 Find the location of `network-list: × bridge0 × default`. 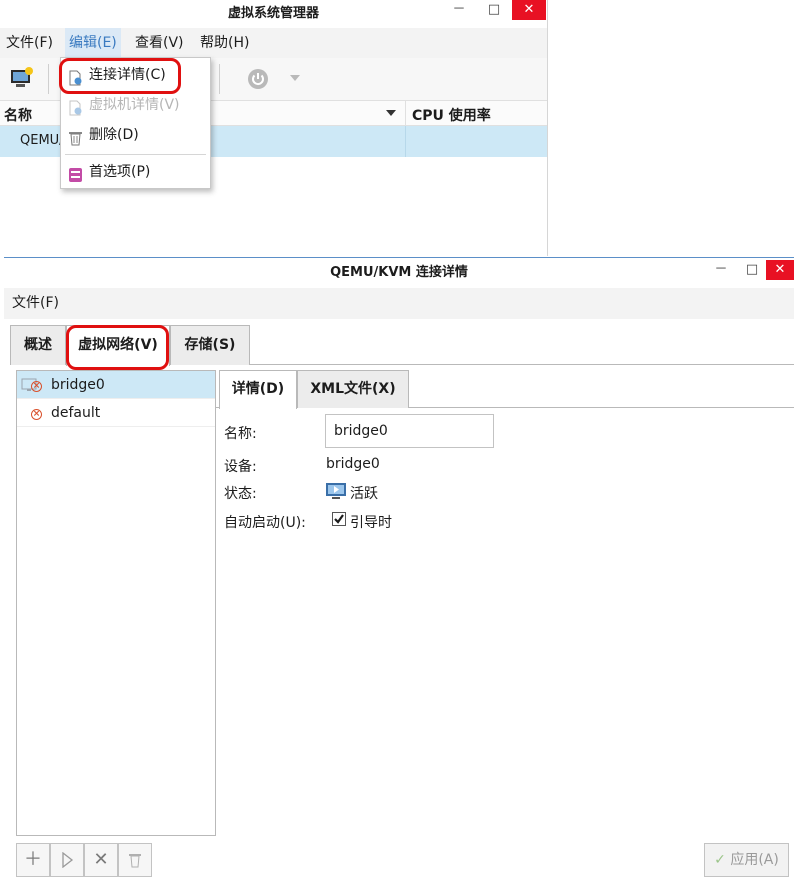

network-list: × bridge0 × default is located at coordinates (116, 603).